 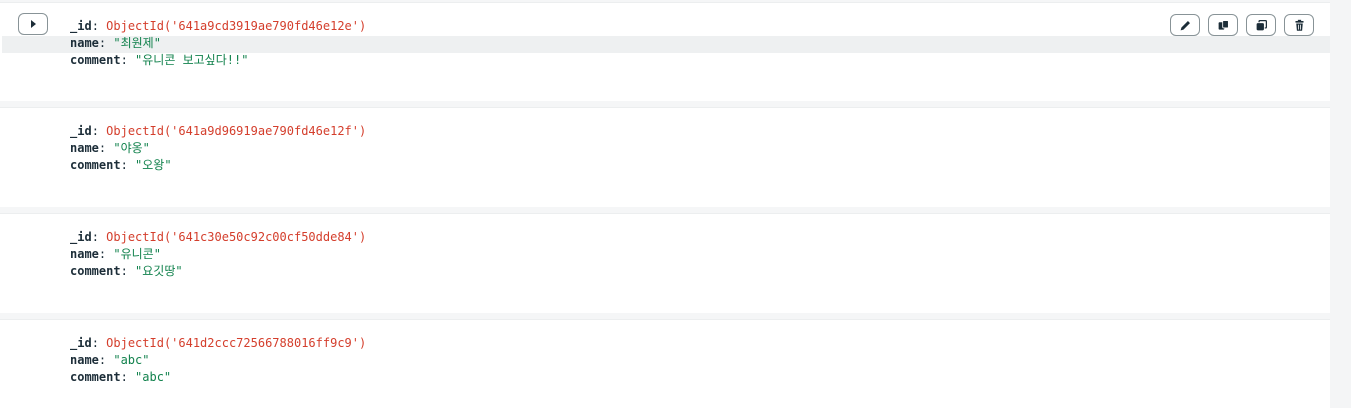 I want to click on copy-icon, so click(x=1223, y=24).